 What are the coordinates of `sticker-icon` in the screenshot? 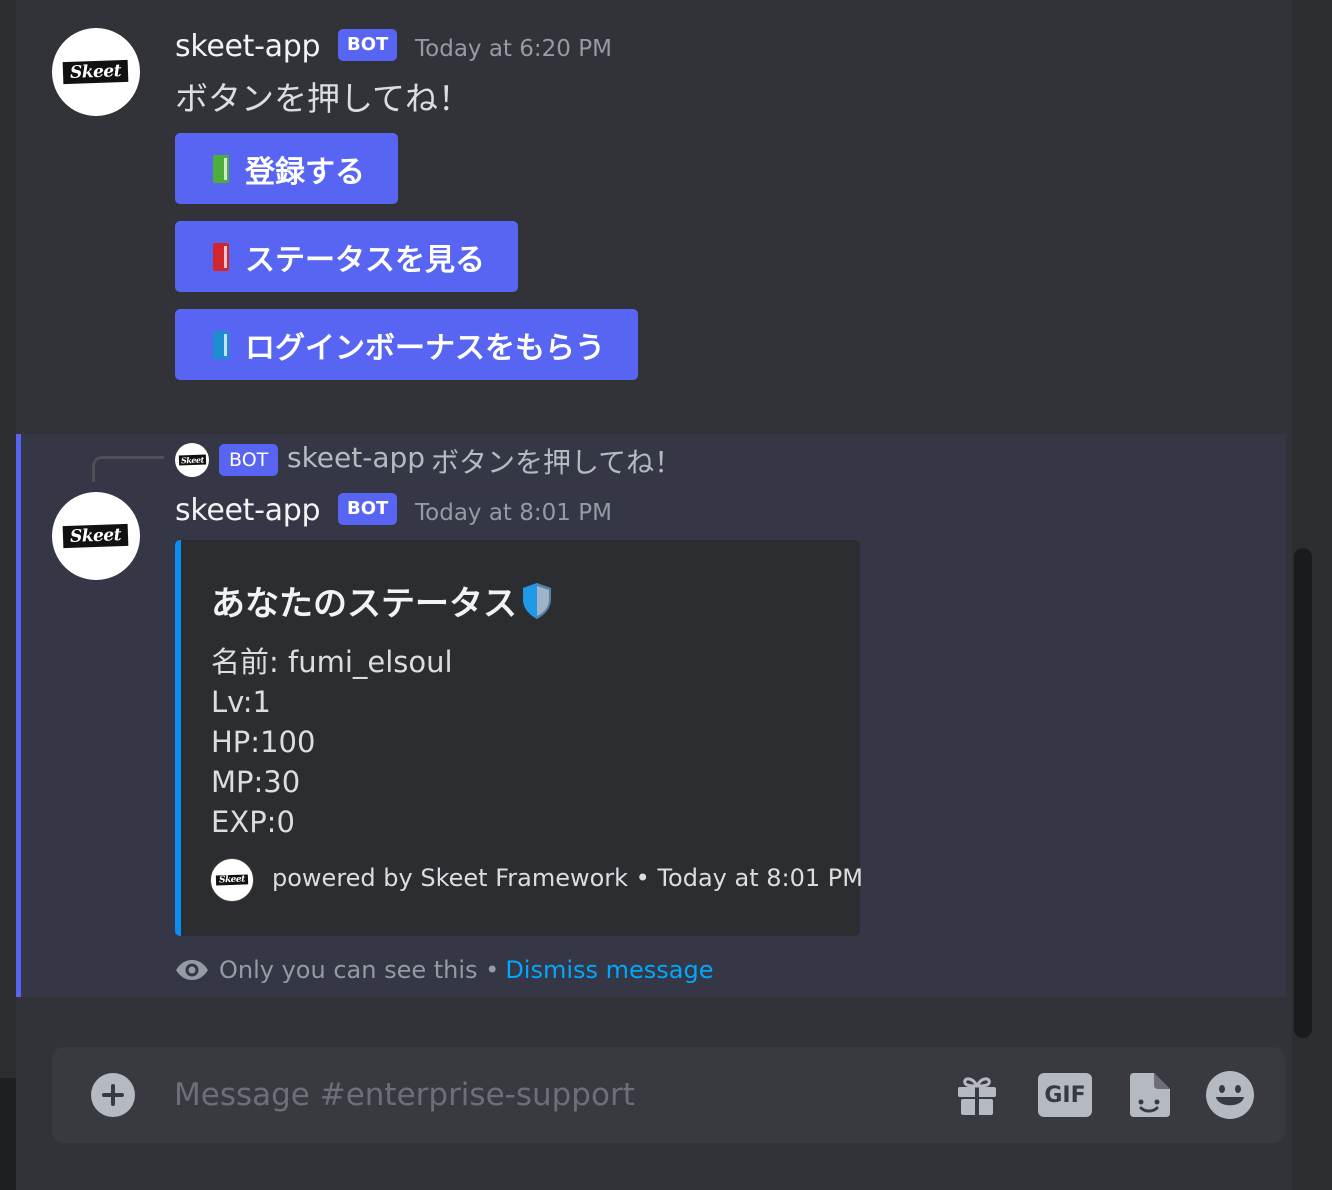 It's located at (1150, 1095).